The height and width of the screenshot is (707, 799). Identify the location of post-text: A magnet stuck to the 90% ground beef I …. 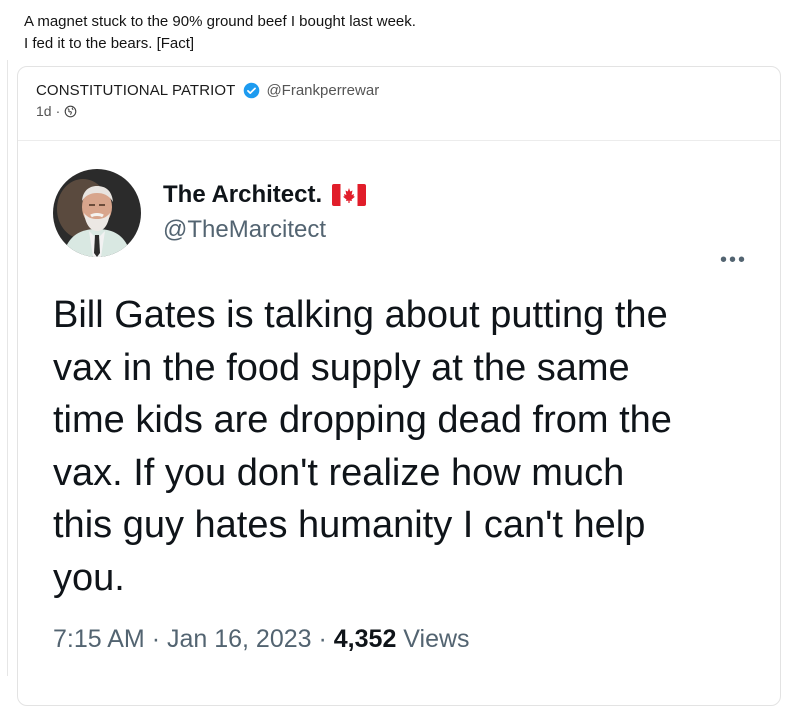
(220, 33).